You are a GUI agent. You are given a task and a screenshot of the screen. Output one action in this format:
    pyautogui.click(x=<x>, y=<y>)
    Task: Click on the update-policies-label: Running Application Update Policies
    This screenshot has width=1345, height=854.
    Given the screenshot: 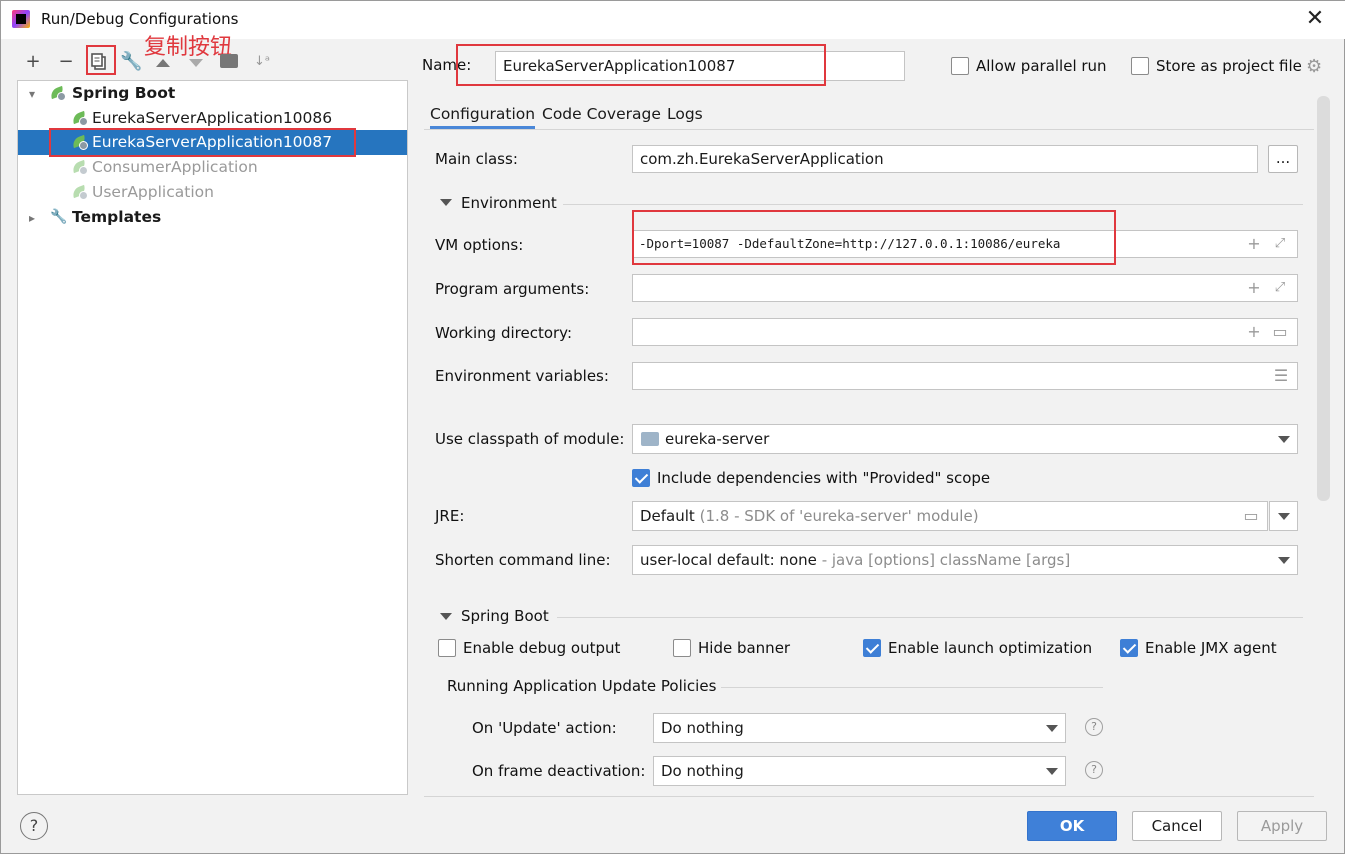 What is the action you would take?
    pyautogui.click(x=582, y=686)
    